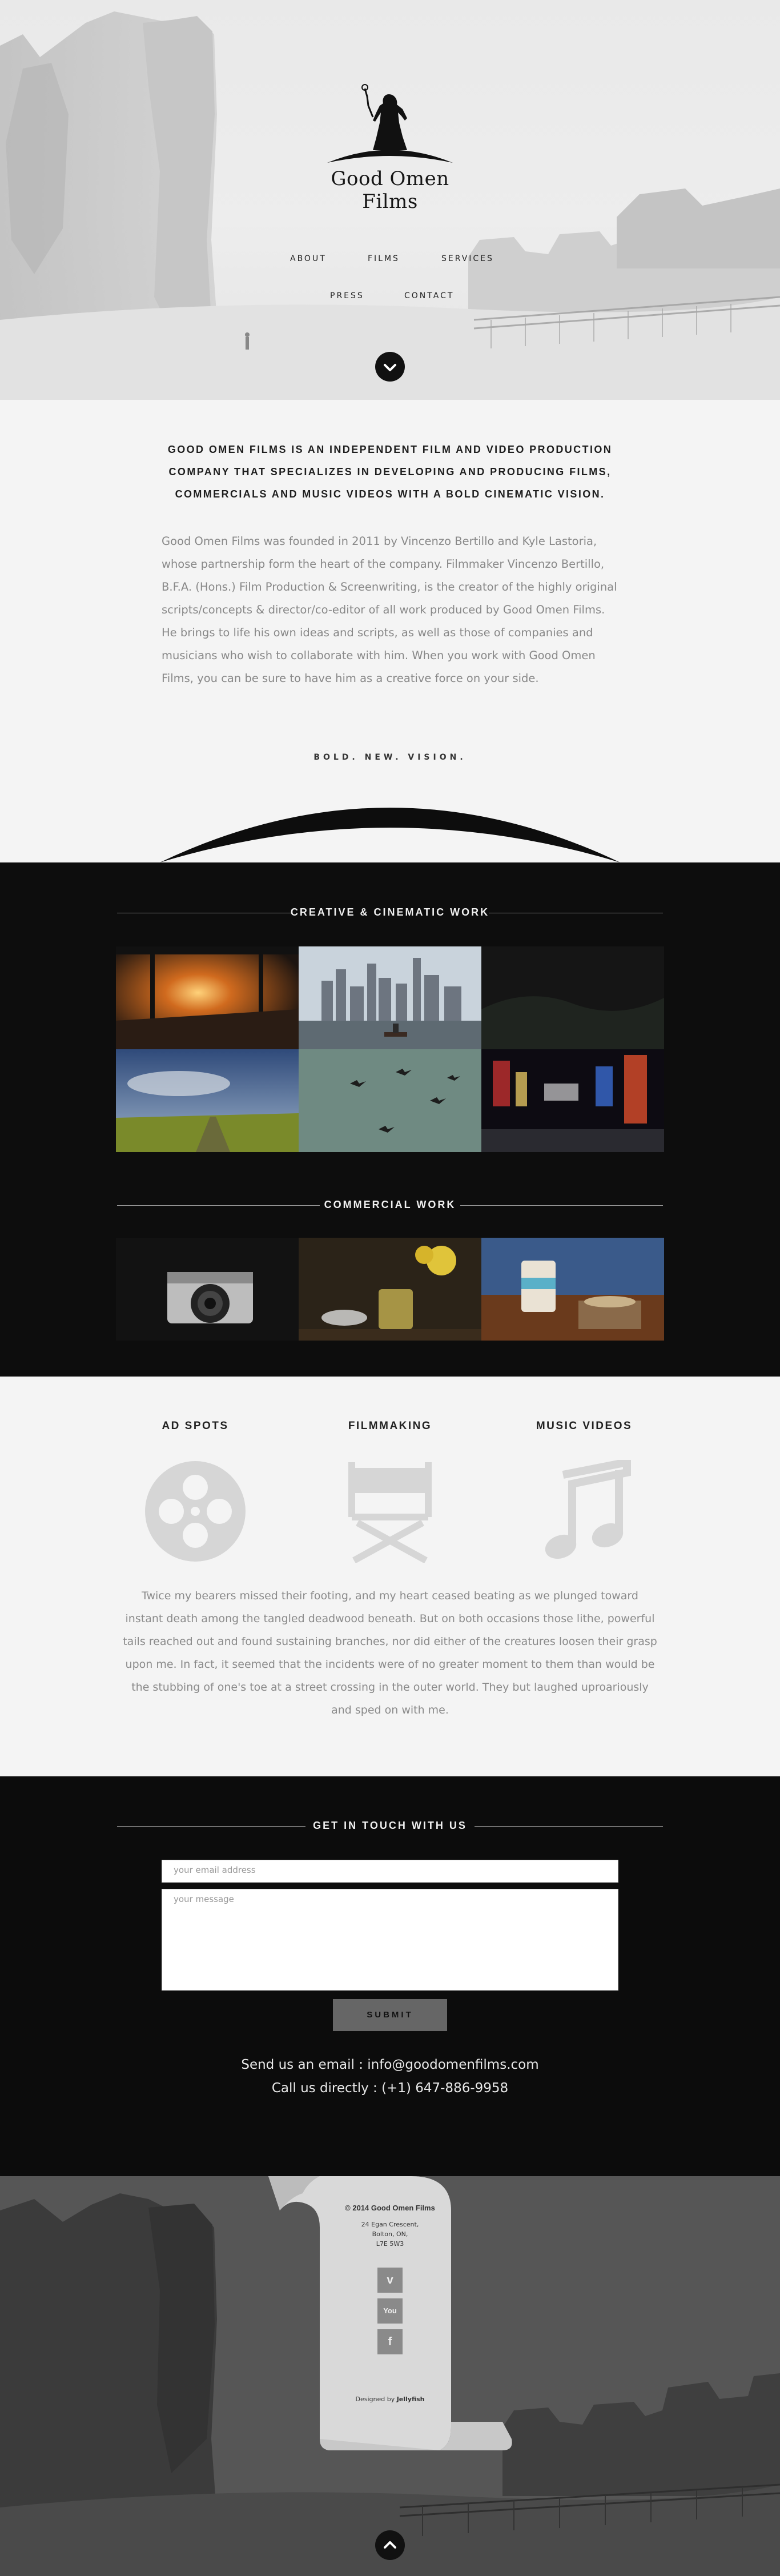  Describe the element at coordinates (390, 1825) in the screenshot. I see `contact-title: GET IN TOUCH WITH US` at that location.